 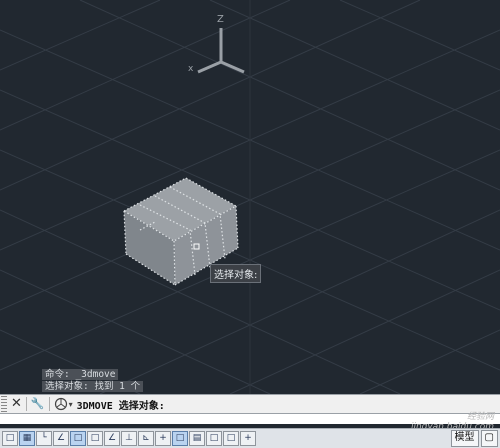 What do you see at coordinates (214, 438) in the screenshot?
I see `quick-properties-toggle: □` at bounding box center [214, 438].